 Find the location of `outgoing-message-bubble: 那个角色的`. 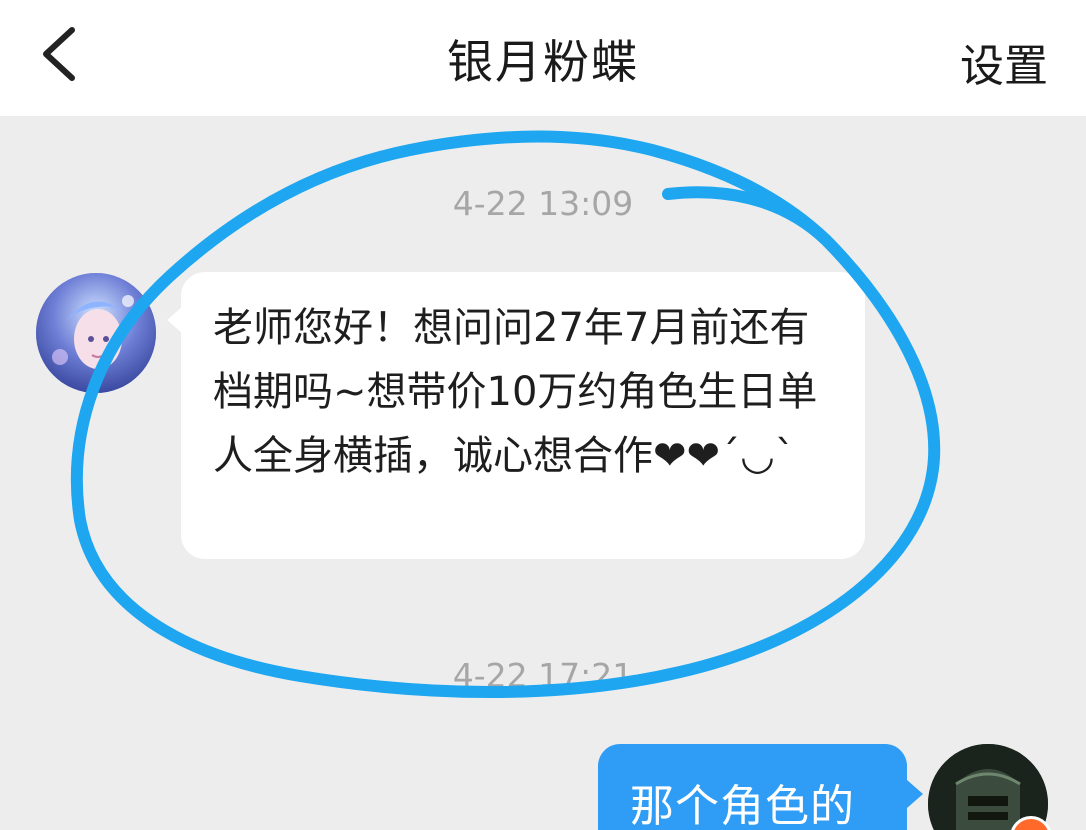

outgoing-message-bubble: 那个角色的 is located at coordinates (760, 787).